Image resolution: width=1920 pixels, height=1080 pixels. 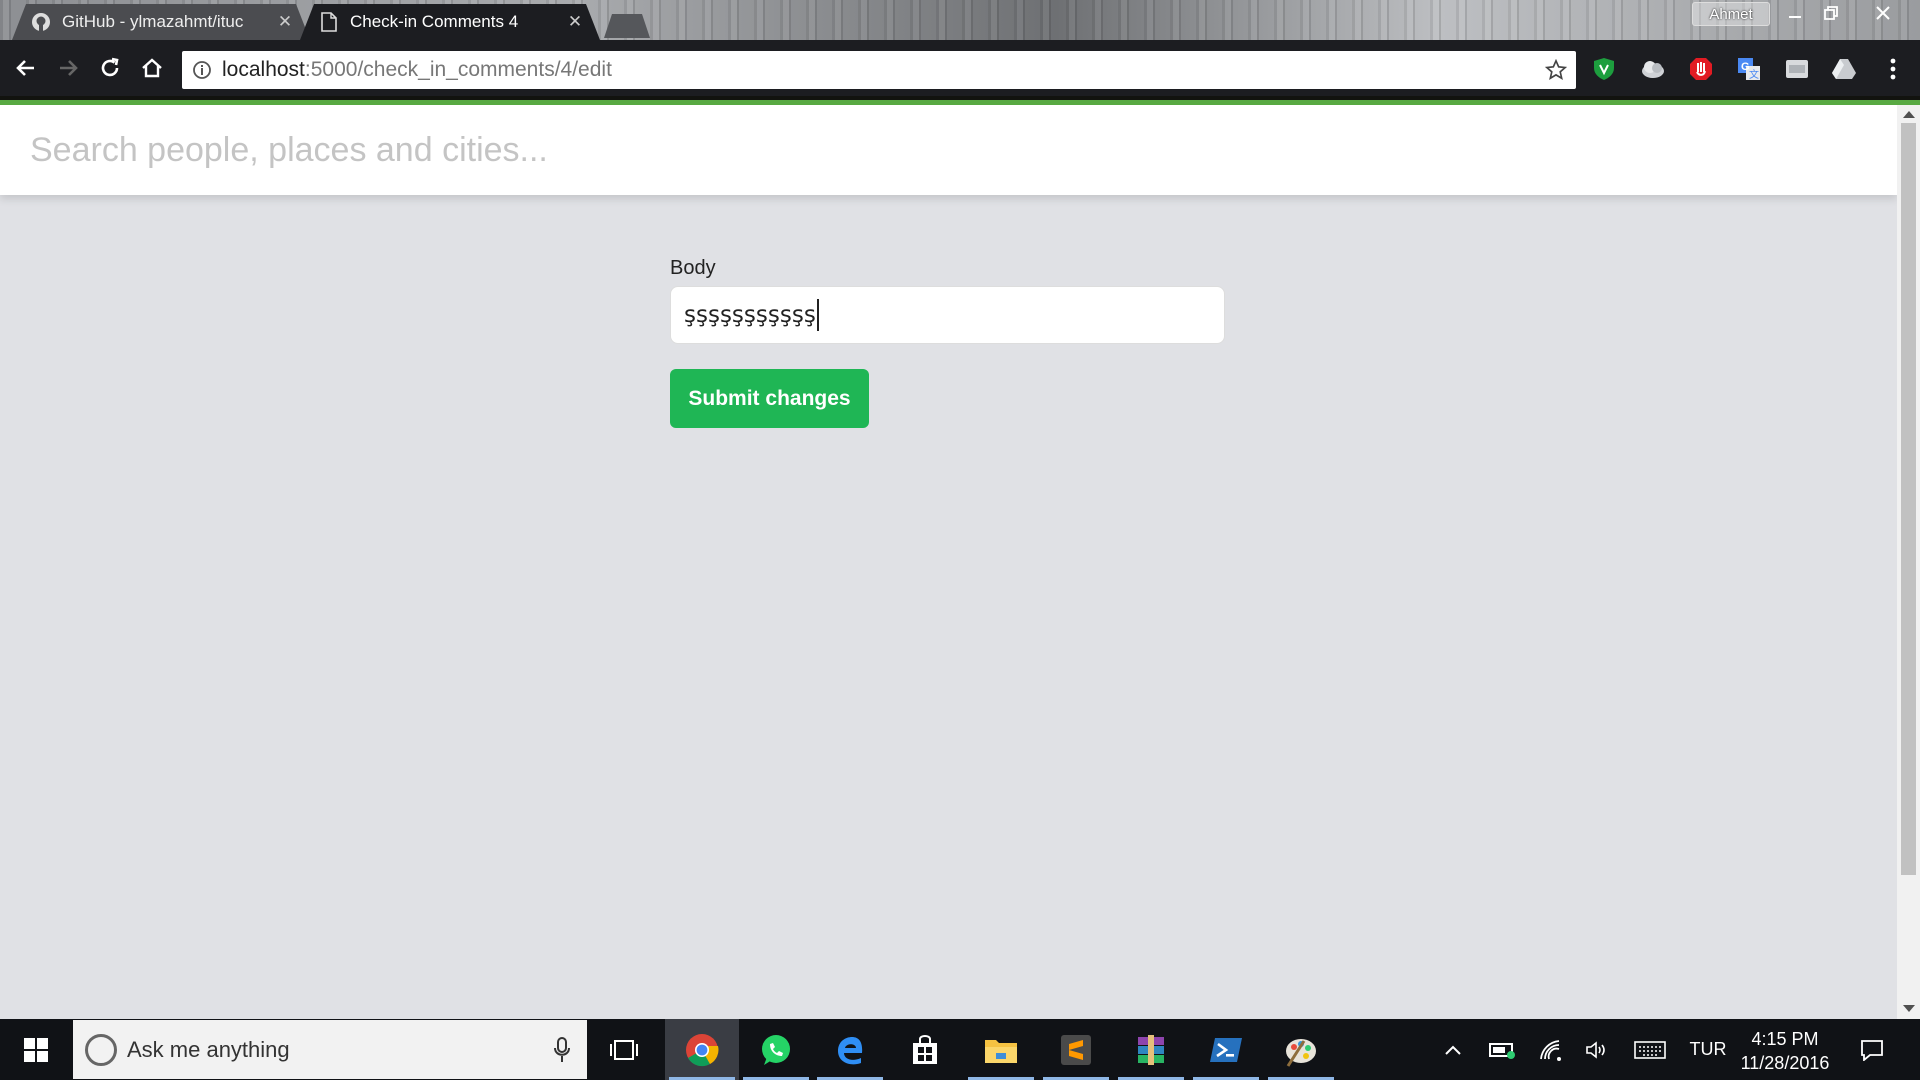 What do you see at coordinates (202, 70) in the screenshot?
I see `site-info-icon` at bounding box center [202, 70].